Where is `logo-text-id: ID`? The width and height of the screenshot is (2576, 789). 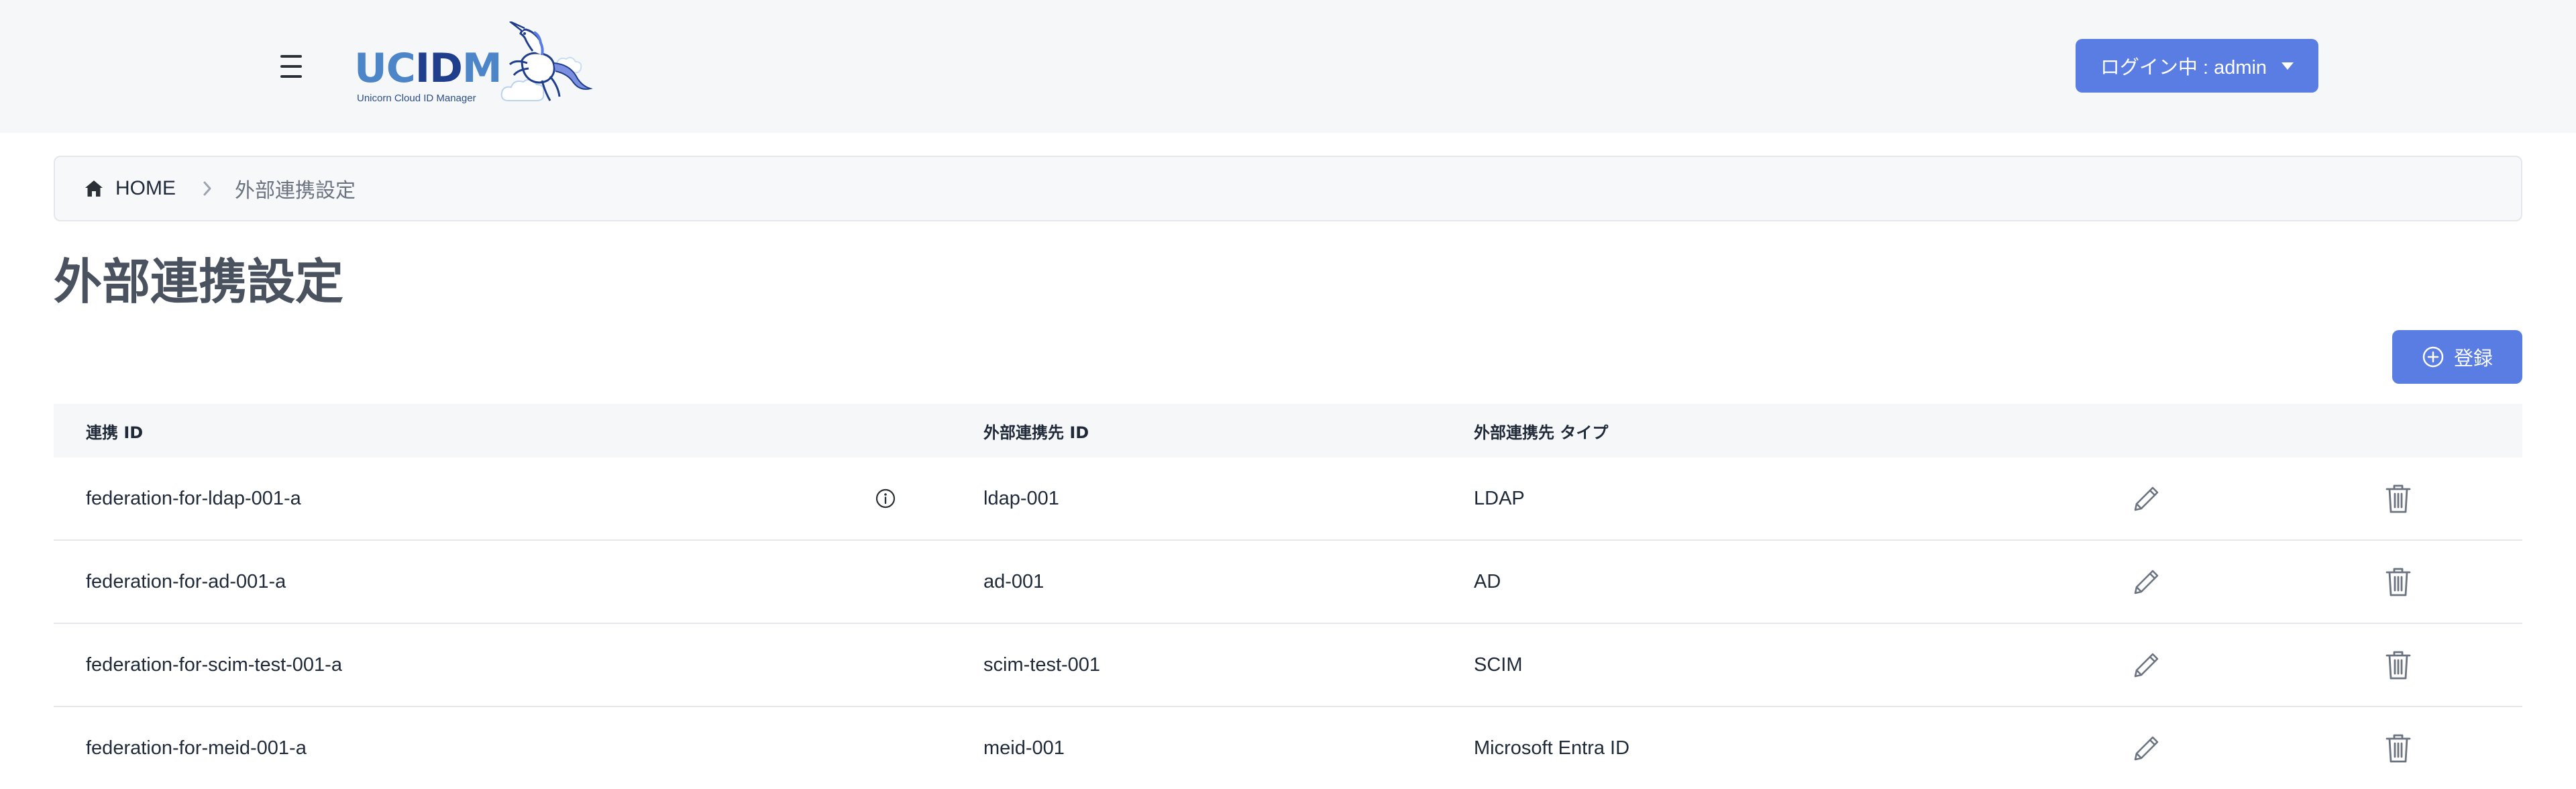
logo-text-id: ID is located at coordinates (439, 69).